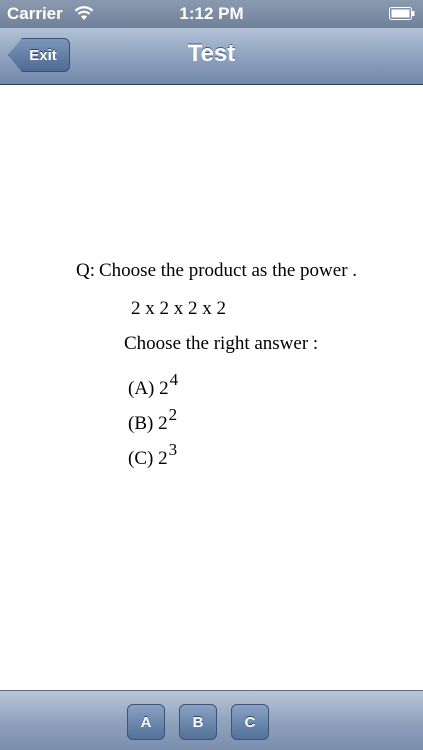  I want to click on option-a-exponent: 4, so click(174, 379).